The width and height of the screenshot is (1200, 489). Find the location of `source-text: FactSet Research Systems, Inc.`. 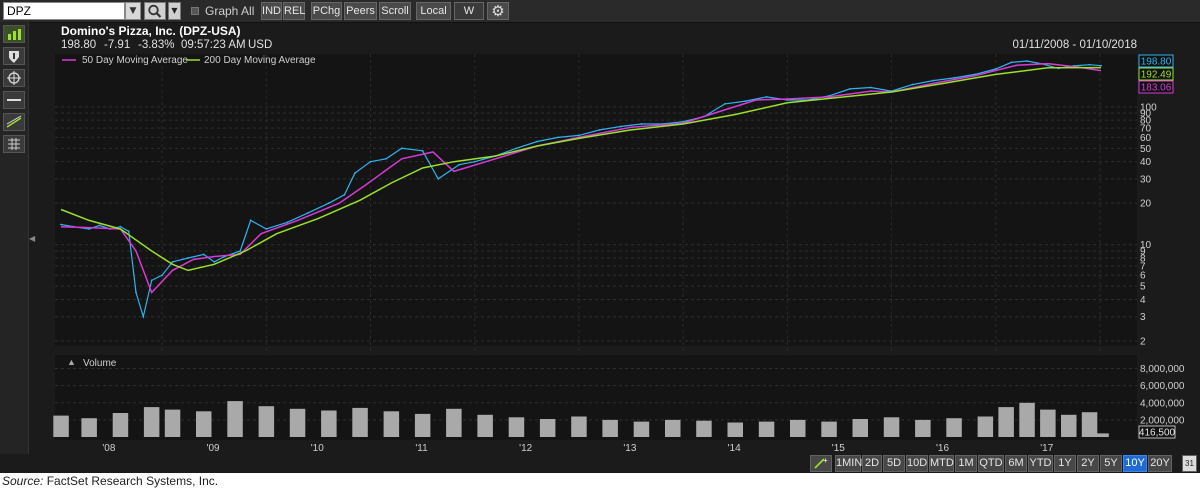

source-text: FactSet Research Systems, Inc. is located at coordinates (131, 481).